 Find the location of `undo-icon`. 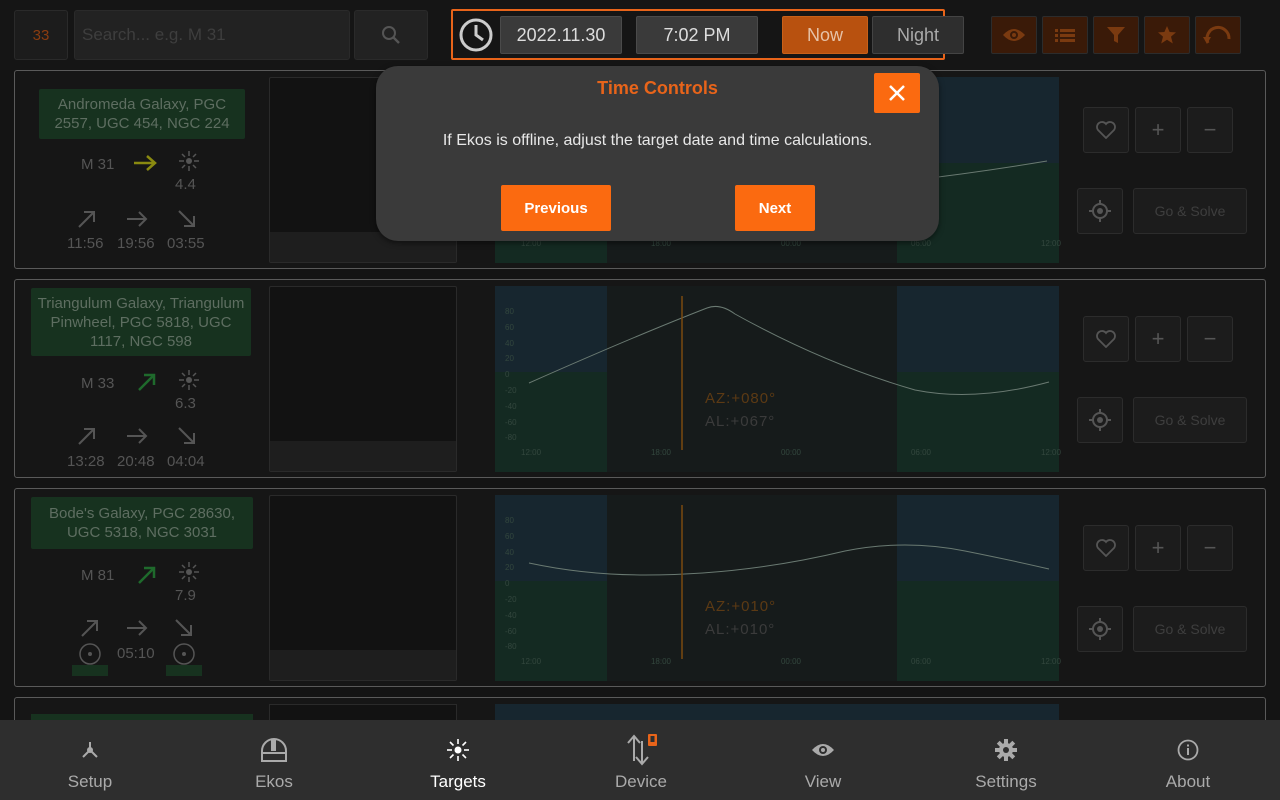

undo-icon is located at coordinates (1217, 34).